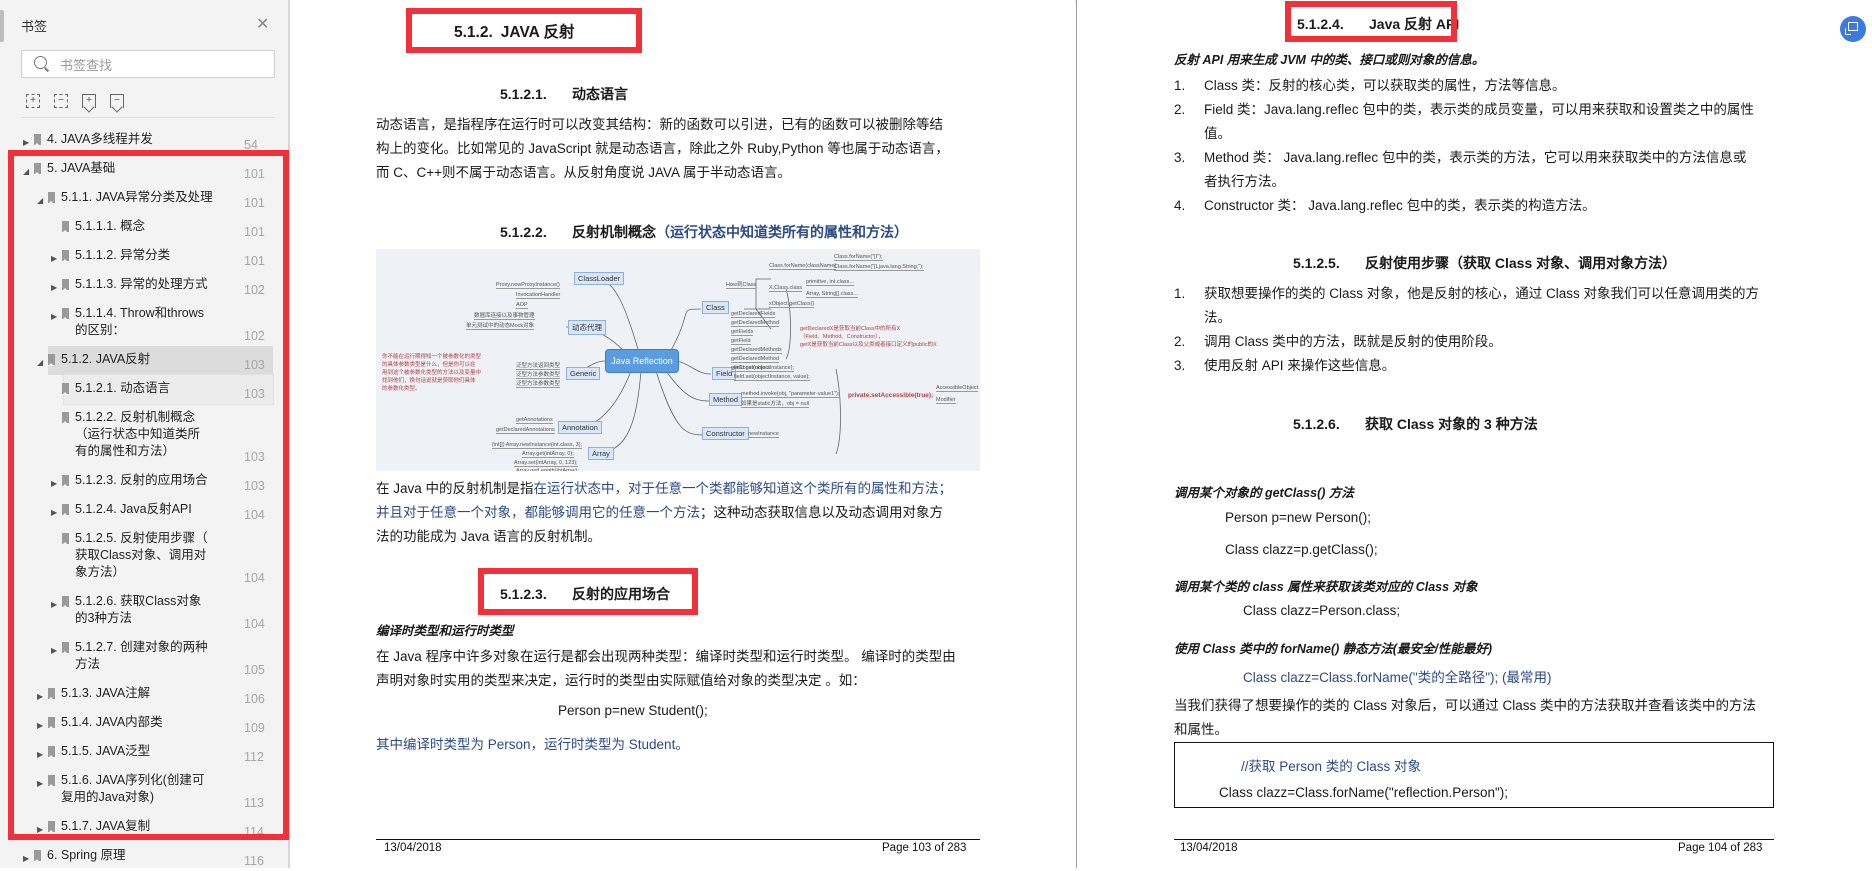 This screenshot has height=871, width=1872. Describe the element at coordinates (1264, 493) in the screenshot. I see `subheading-getclass: 调用某个对象的 getClass() 方法` at that location.